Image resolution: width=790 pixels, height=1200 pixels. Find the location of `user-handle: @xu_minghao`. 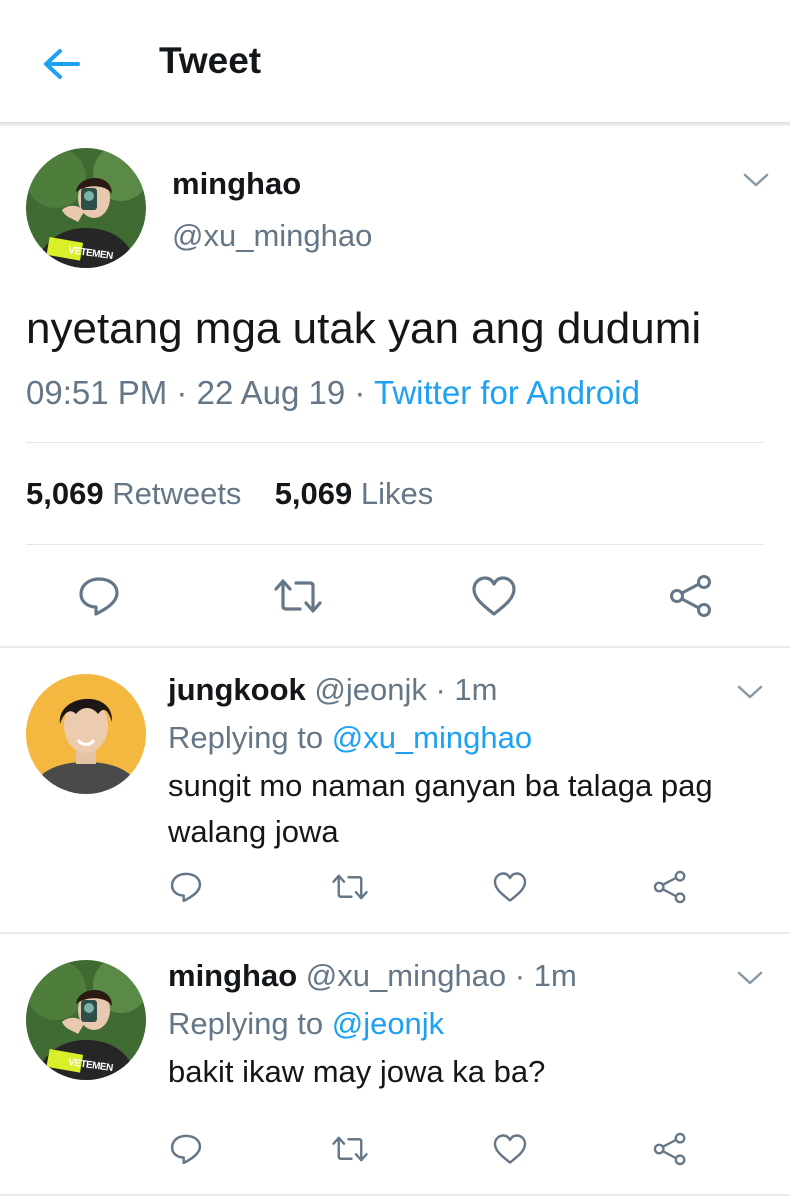

user-handle: @xu_minghao is located at coordinates (272, 236).